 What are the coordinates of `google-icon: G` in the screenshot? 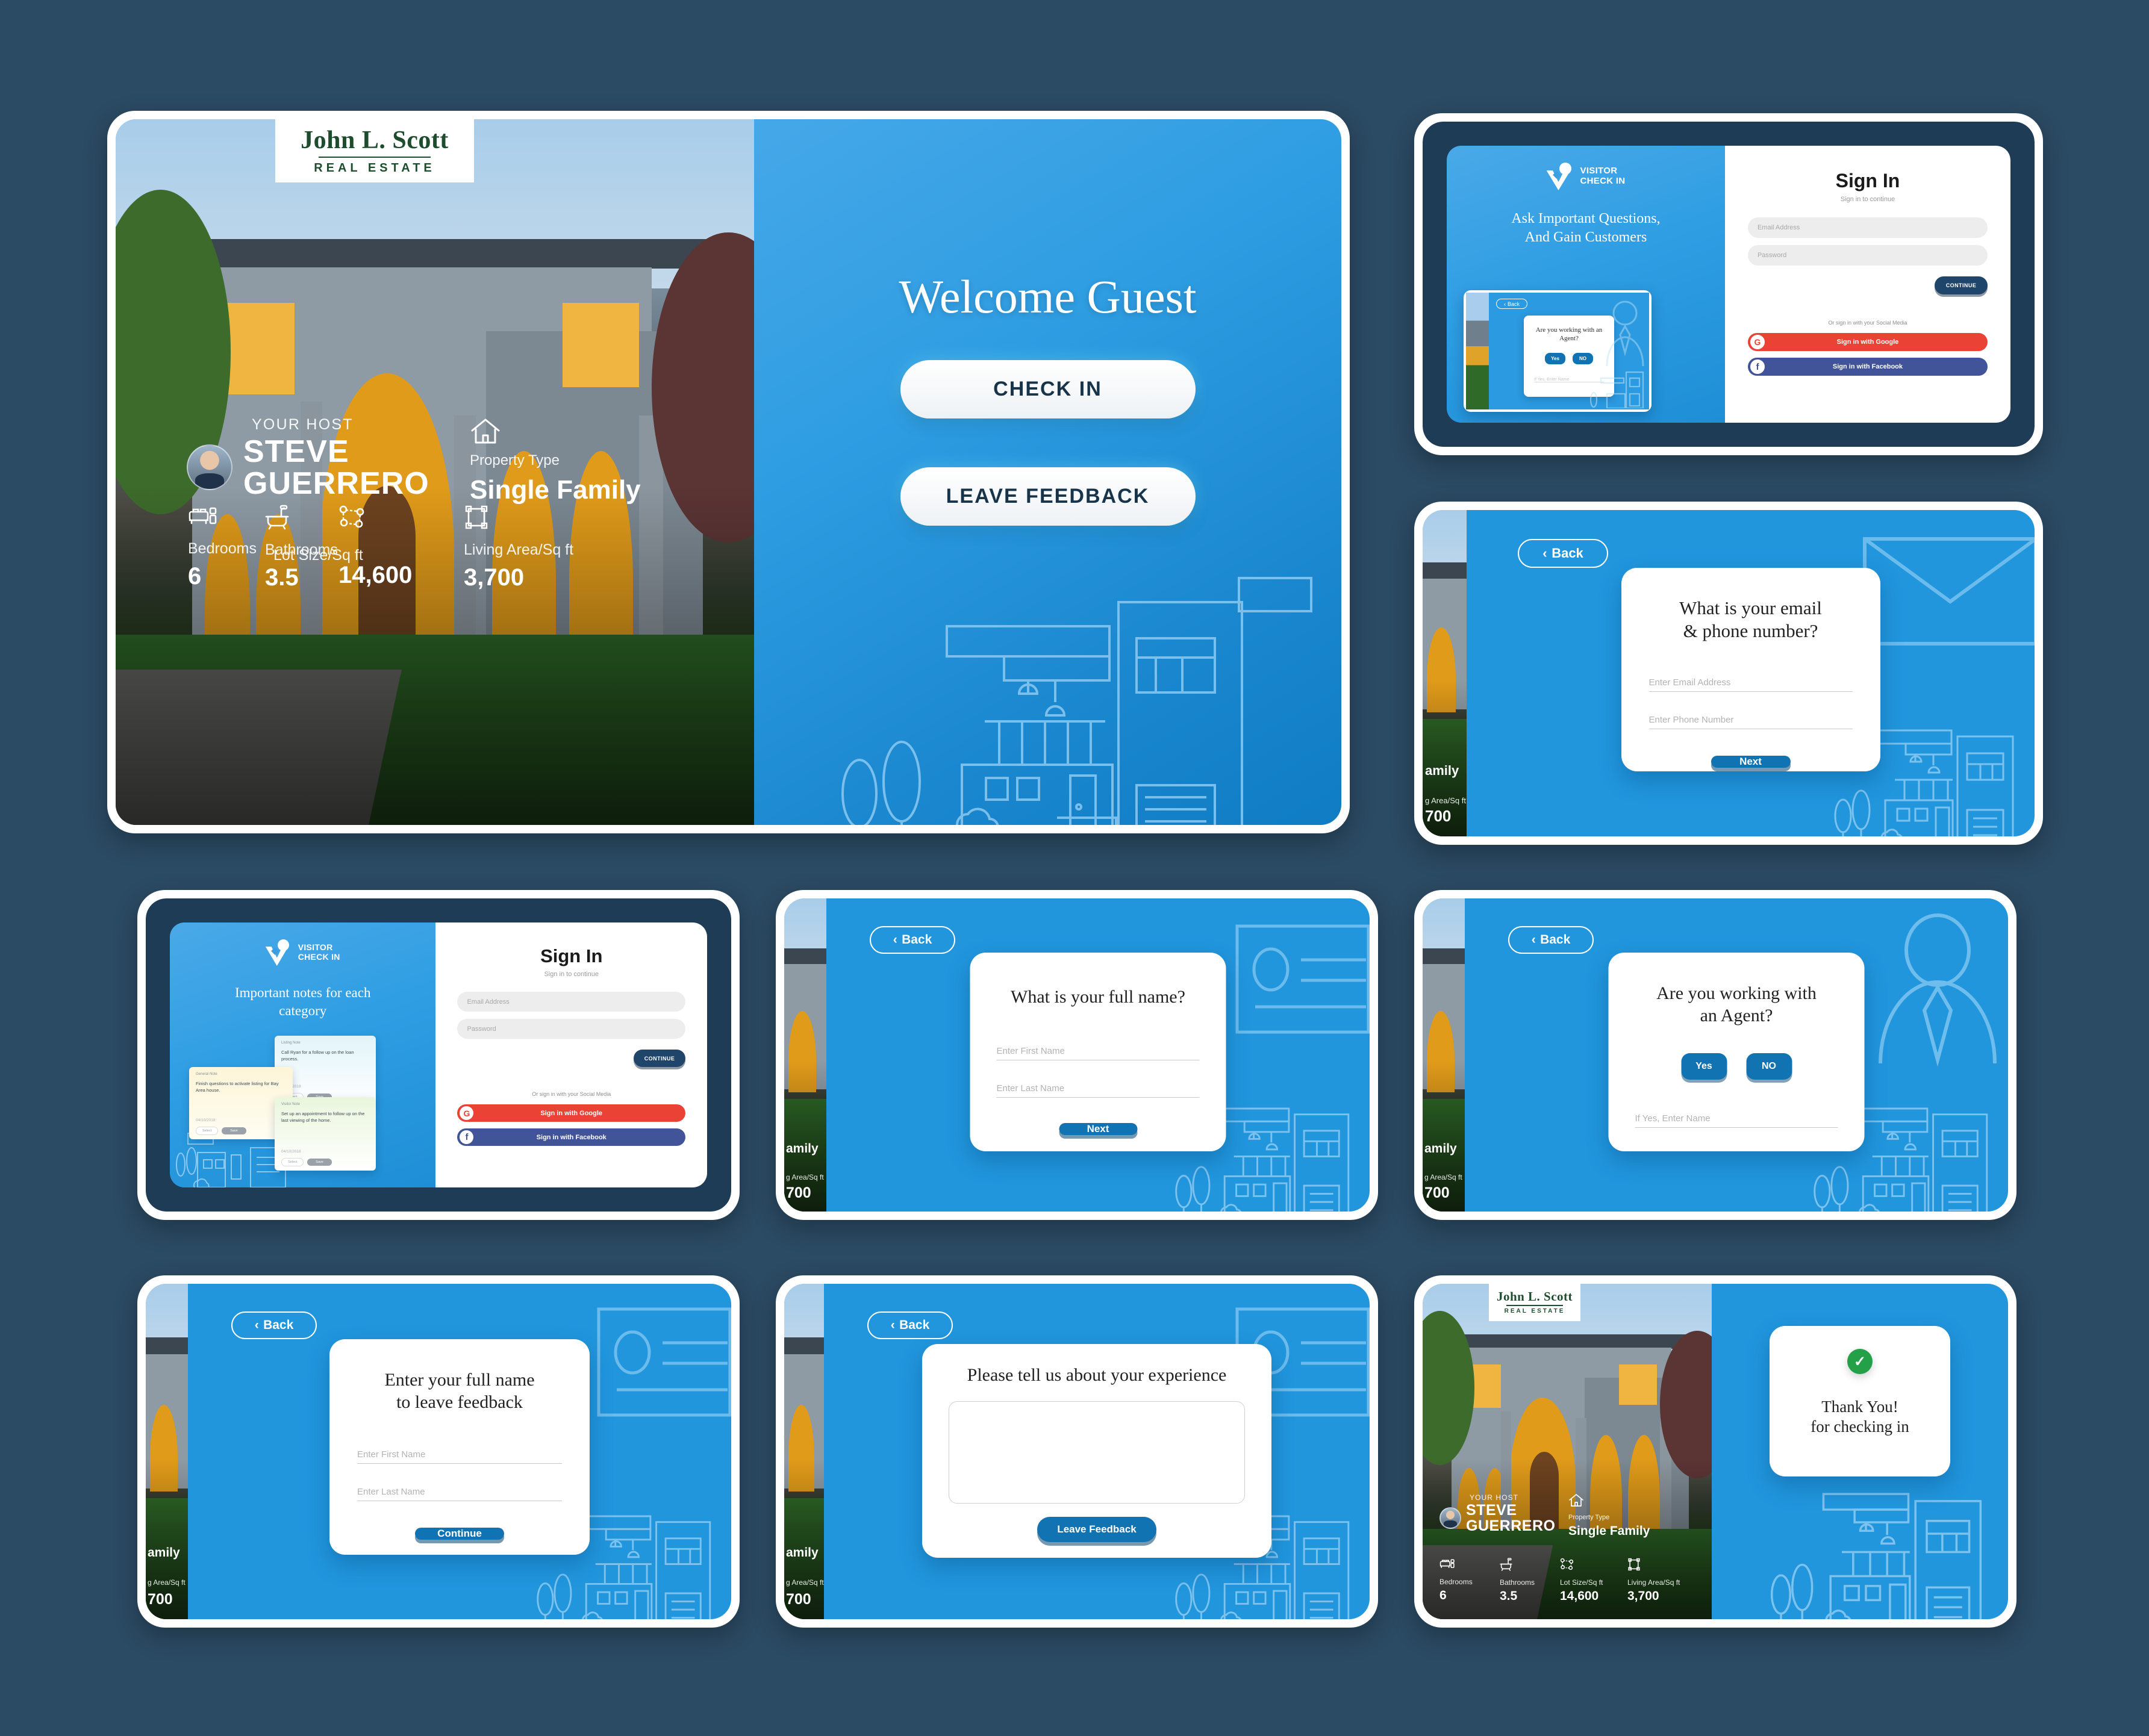 It's located at (467, 1113).